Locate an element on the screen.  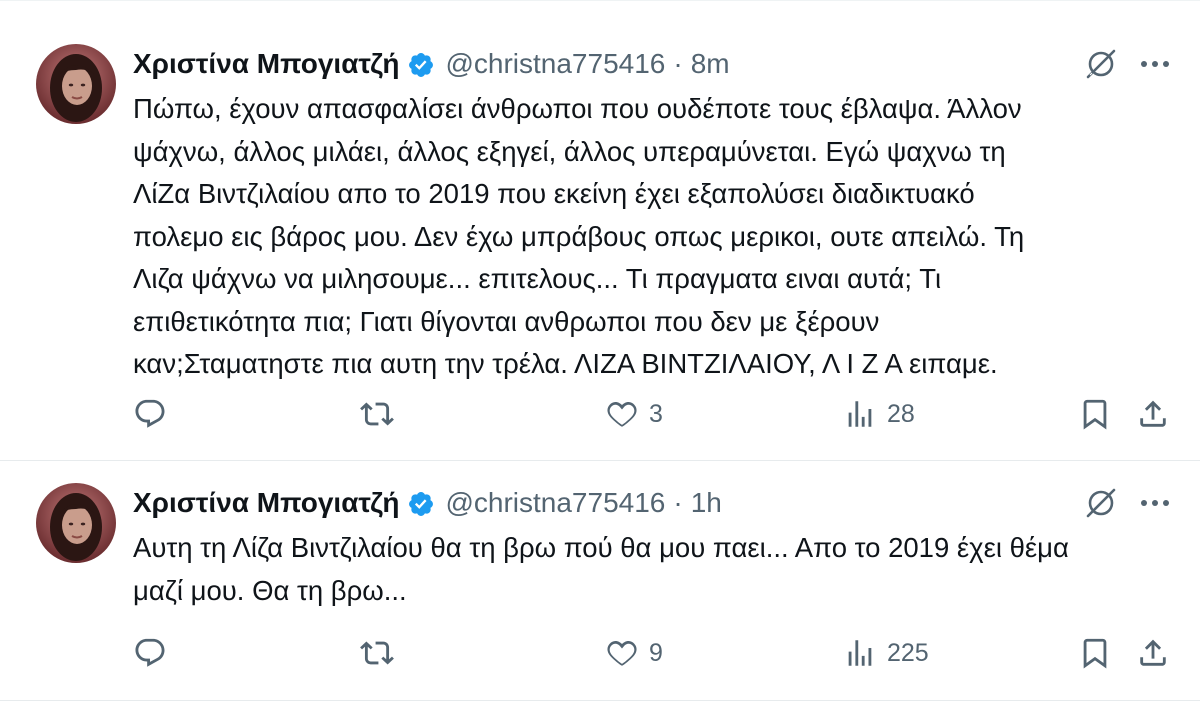
like-count: 9 is located at coordinates (656, 652).